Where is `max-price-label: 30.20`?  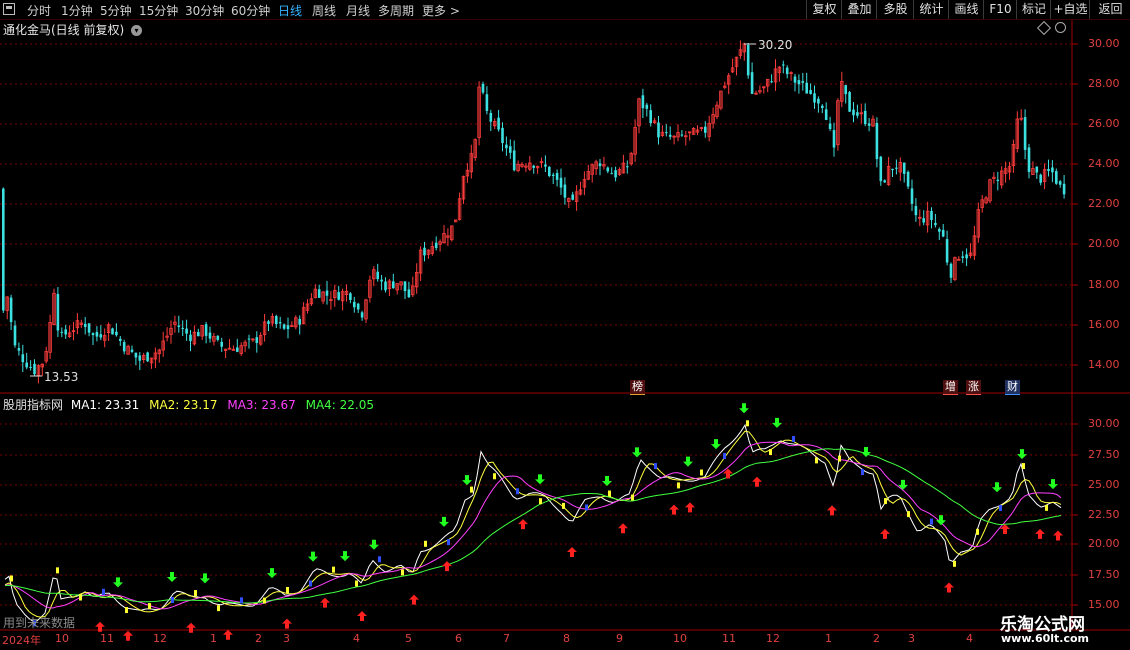
max-price-label: 30.20 is located at coordinates (775, 45).